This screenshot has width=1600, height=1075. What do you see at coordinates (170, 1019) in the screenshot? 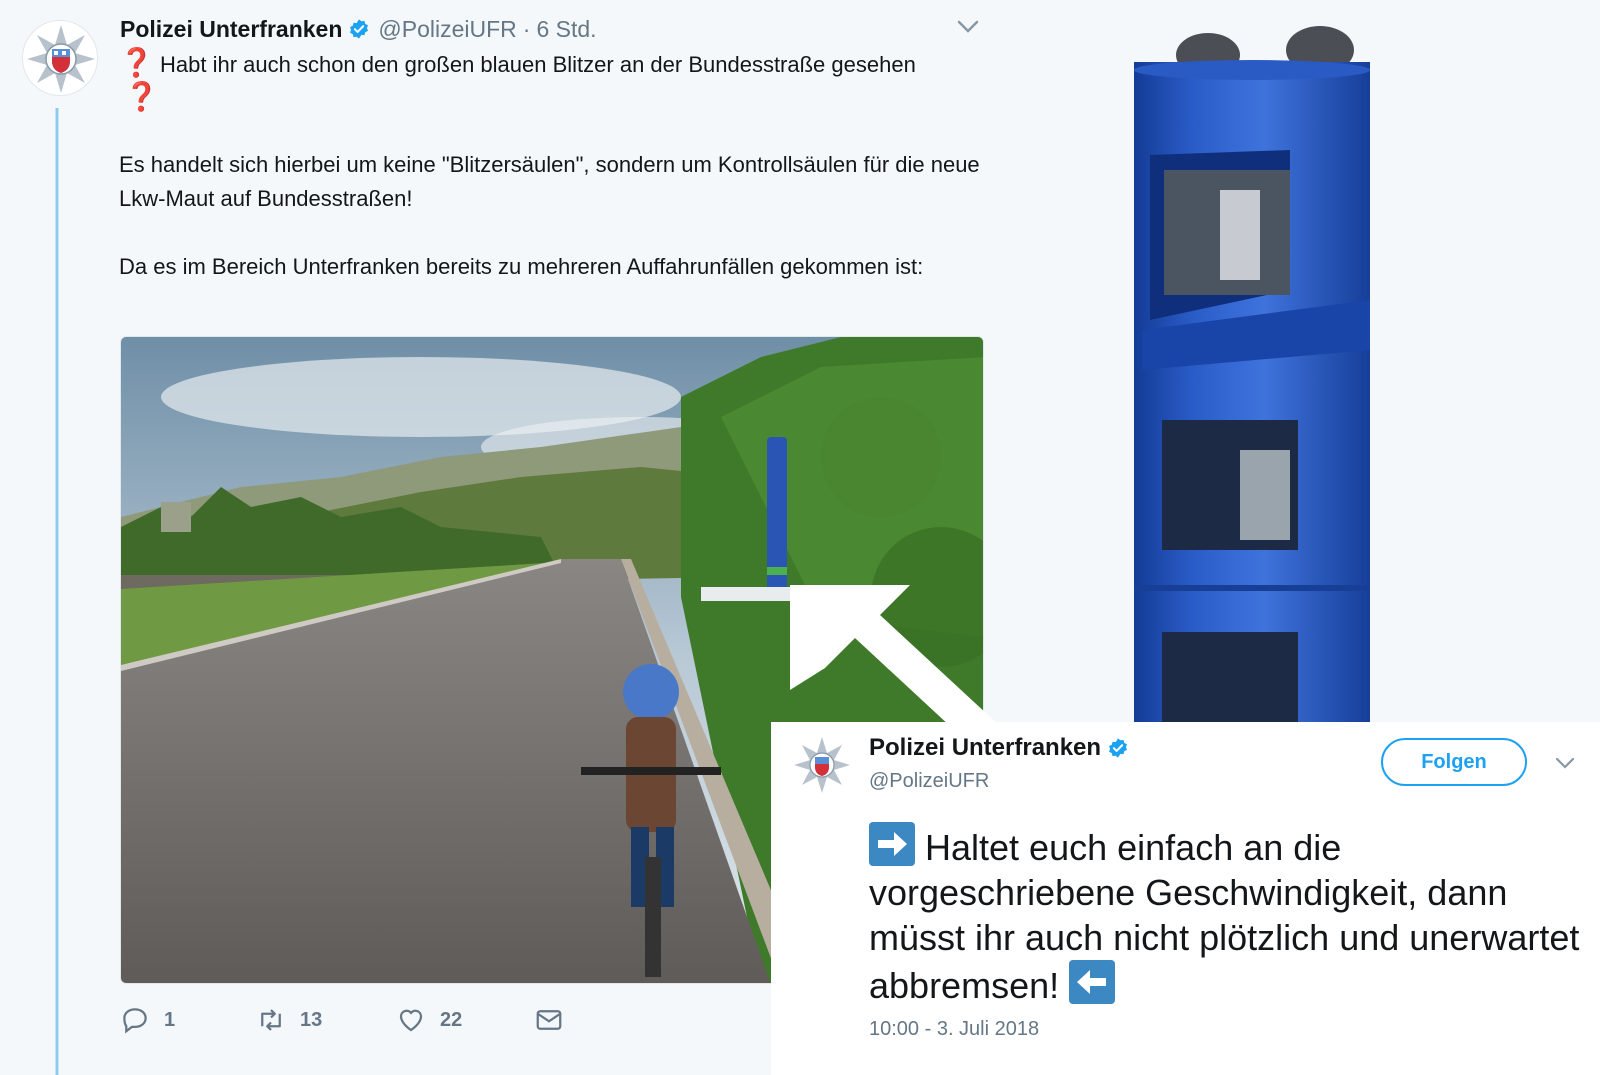
I see `reply-count: 1` at bounding box center [170, 1019].